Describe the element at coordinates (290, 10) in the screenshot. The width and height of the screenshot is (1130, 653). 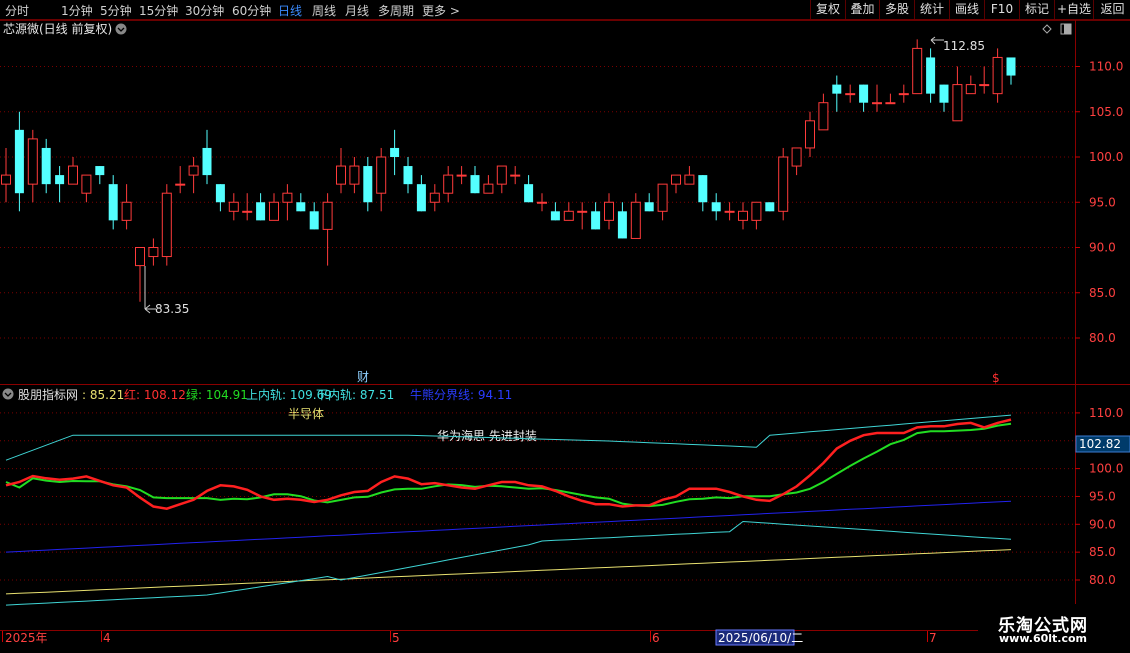
I see `period-tab-daily: 日线` at that location.